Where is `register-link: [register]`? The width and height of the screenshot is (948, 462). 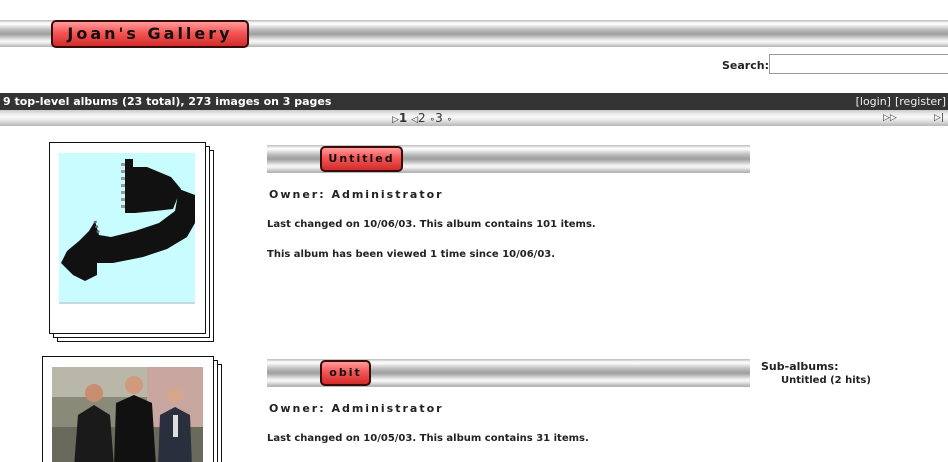
register-link: [register] is located at coordinates (920, 101).